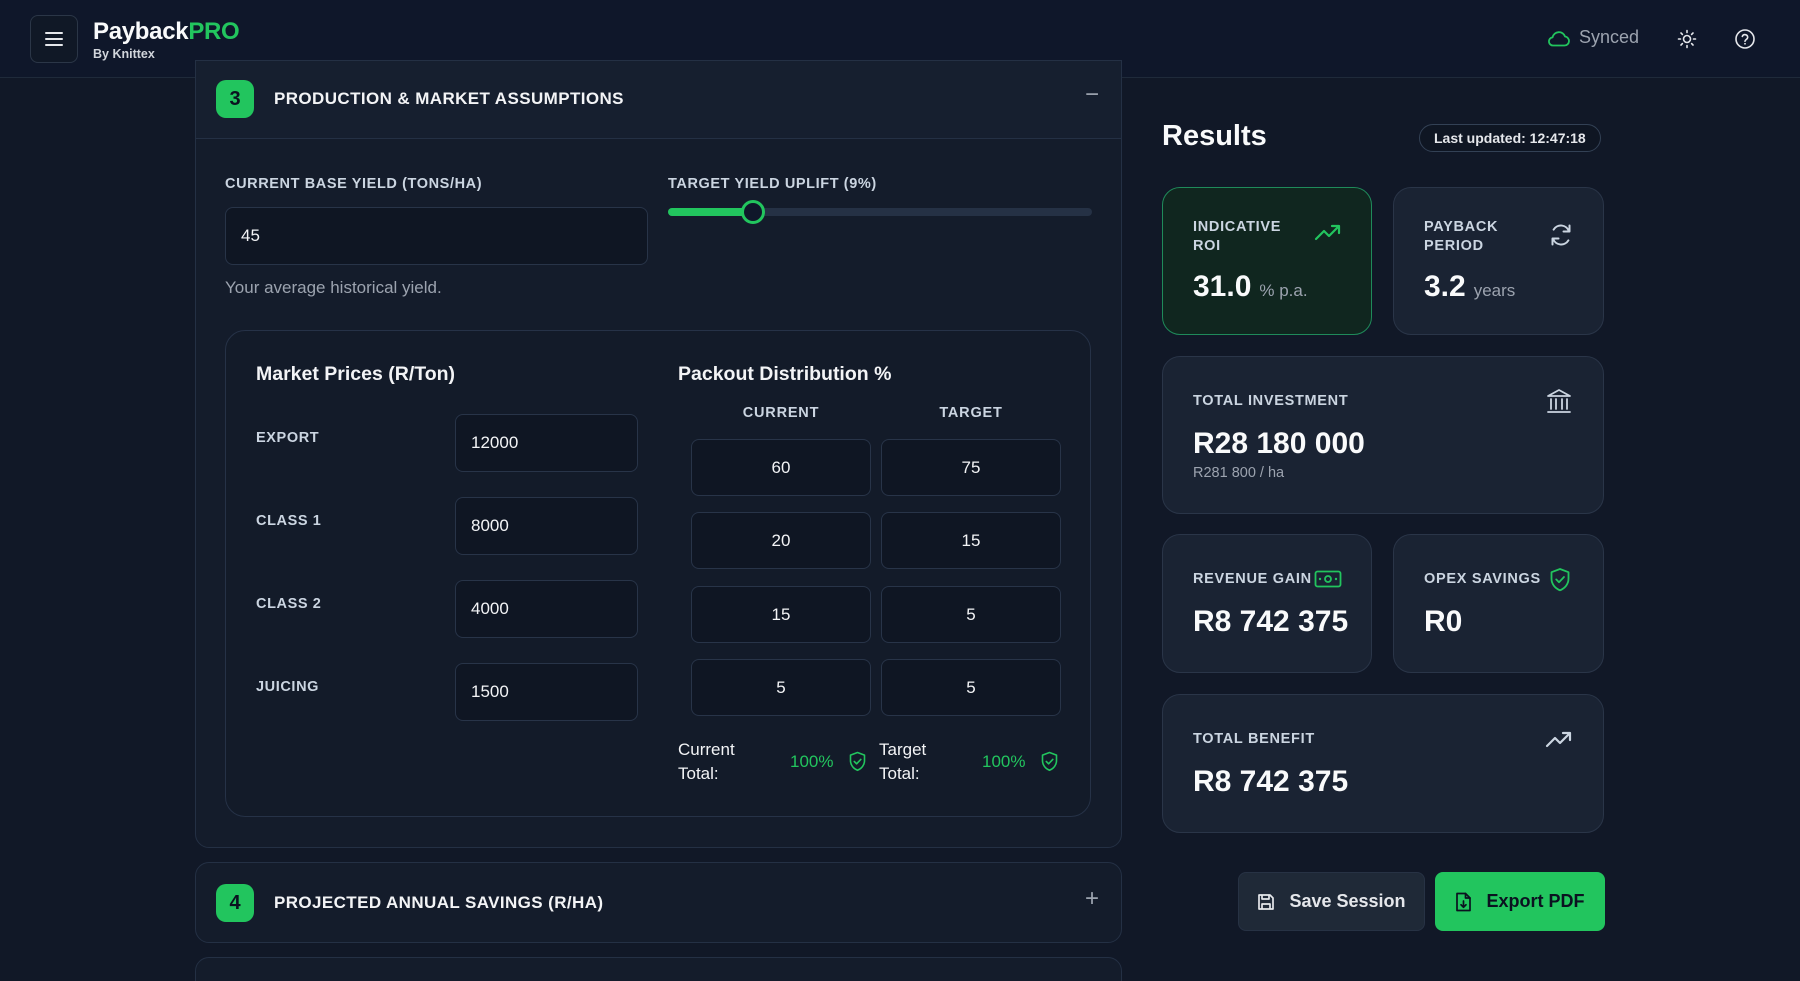 The width and height of the screenshot is (1800, 981). Describe the element at coordinates (1271, 781) in the screenshot. I see `benefit-value: R8 742 375` at that location.